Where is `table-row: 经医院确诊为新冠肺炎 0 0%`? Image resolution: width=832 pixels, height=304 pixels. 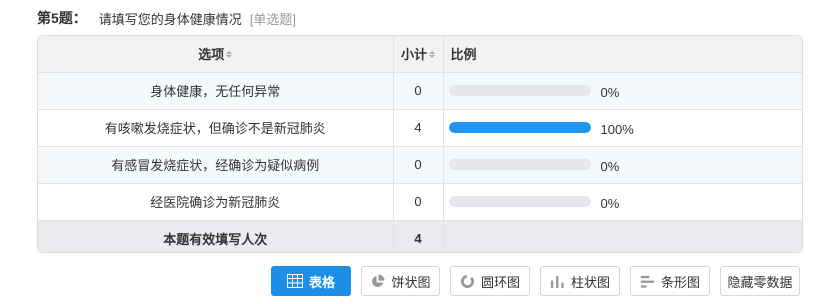 table-row: 经医院确诊为新冠肺炎 0 0% is located at coordinates (420, 202).